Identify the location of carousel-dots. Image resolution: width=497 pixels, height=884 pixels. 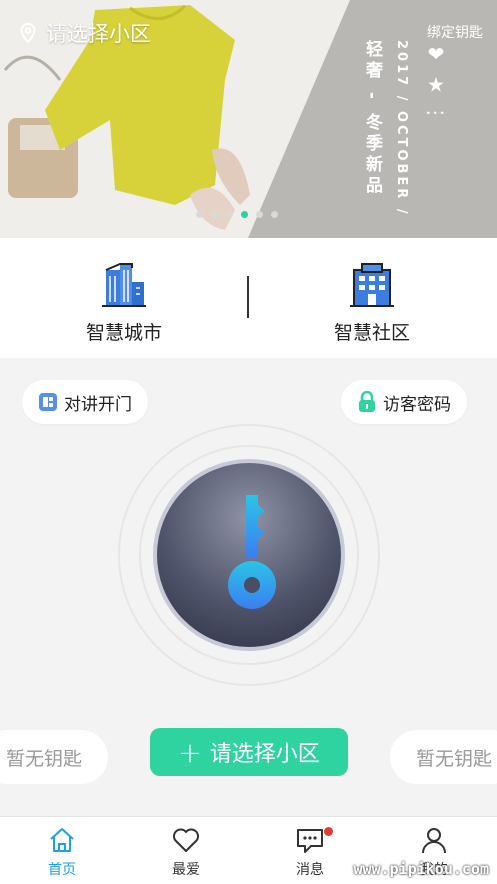
(237, 214).